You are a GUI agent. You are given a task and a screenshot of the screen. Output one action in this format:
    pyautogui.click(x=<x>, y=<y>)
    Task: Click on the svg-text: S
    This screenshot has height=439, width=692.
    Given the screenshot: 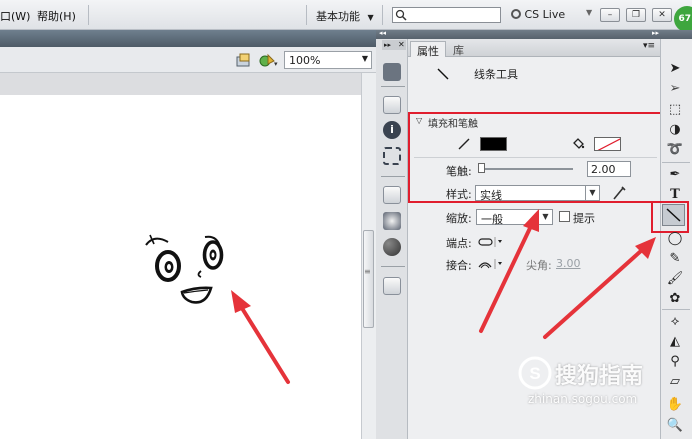 What is the action you would take?
    pyautogui.click(x=534, y=373)
    